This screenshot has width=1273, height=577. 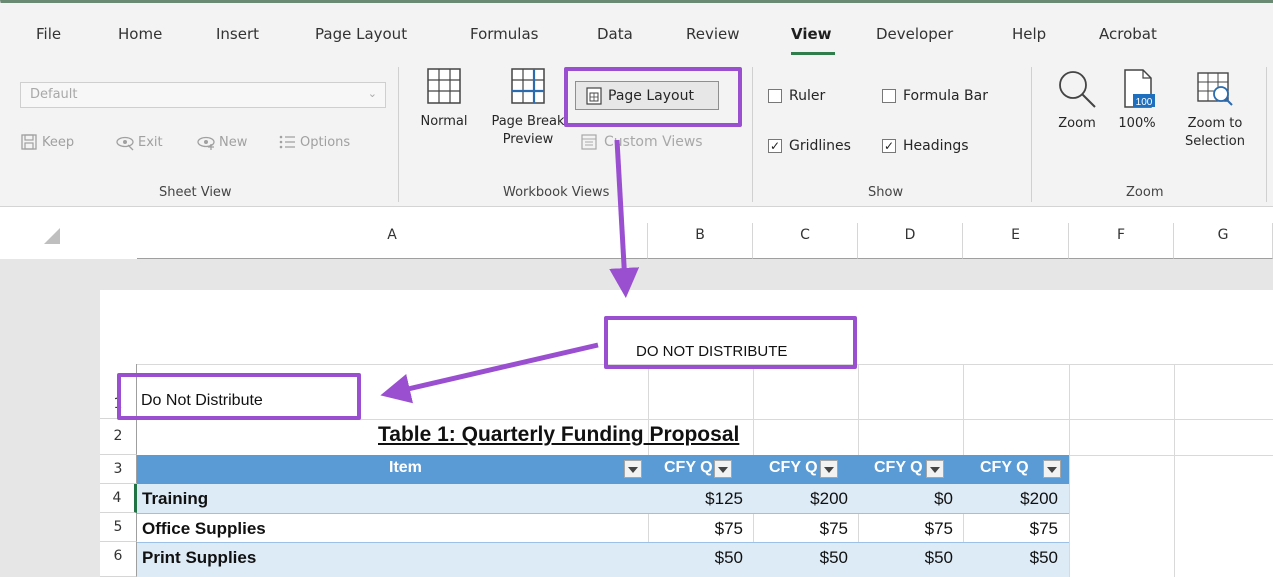 I want to click on zoom-to-label-line1: Zoom to, so click(x=1215, y=123).